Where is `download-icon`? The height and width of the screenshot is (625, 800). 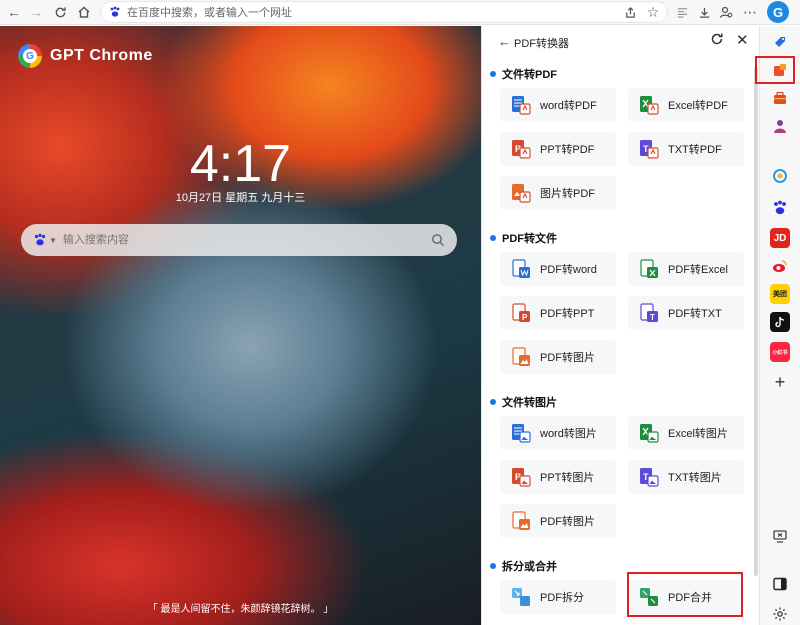
download-icon is located at coordinates (704, 12).